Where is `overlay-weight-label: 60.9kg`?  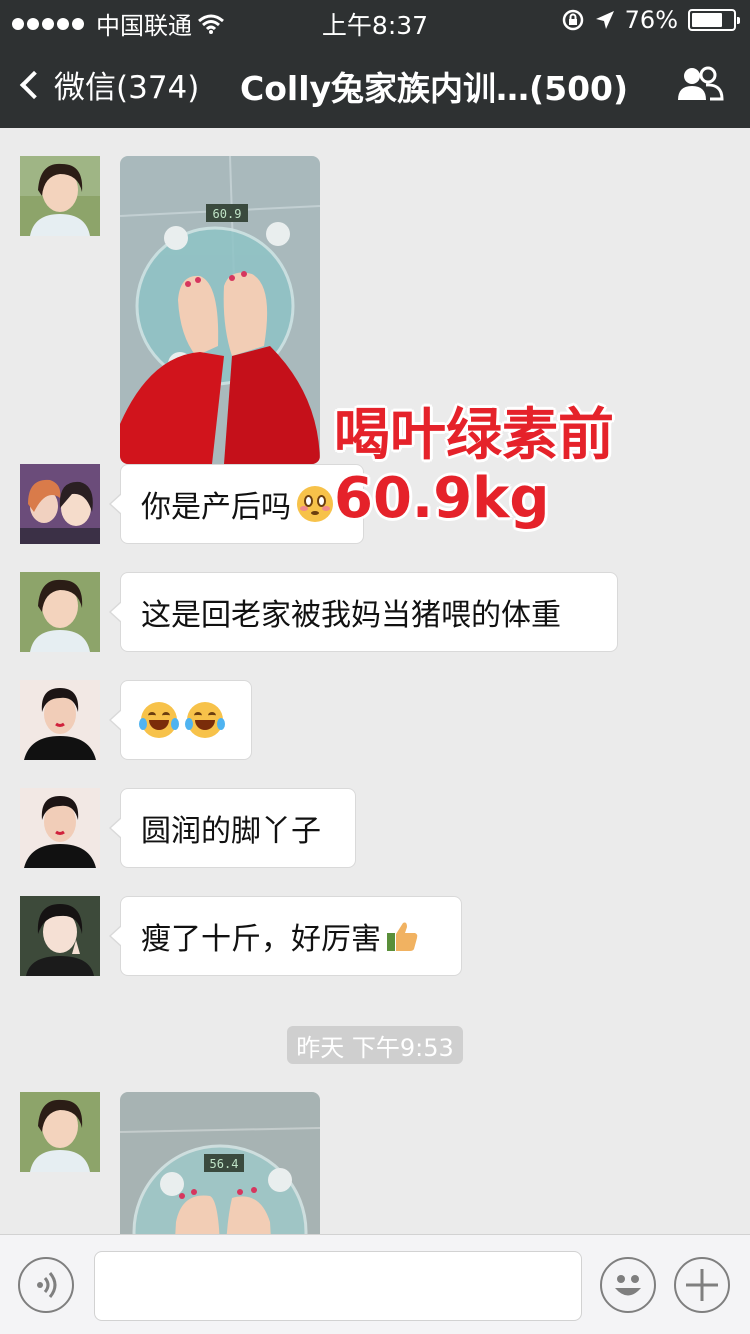 overlay-weight-label: 60.9kg is located at coordinates (442, 498).